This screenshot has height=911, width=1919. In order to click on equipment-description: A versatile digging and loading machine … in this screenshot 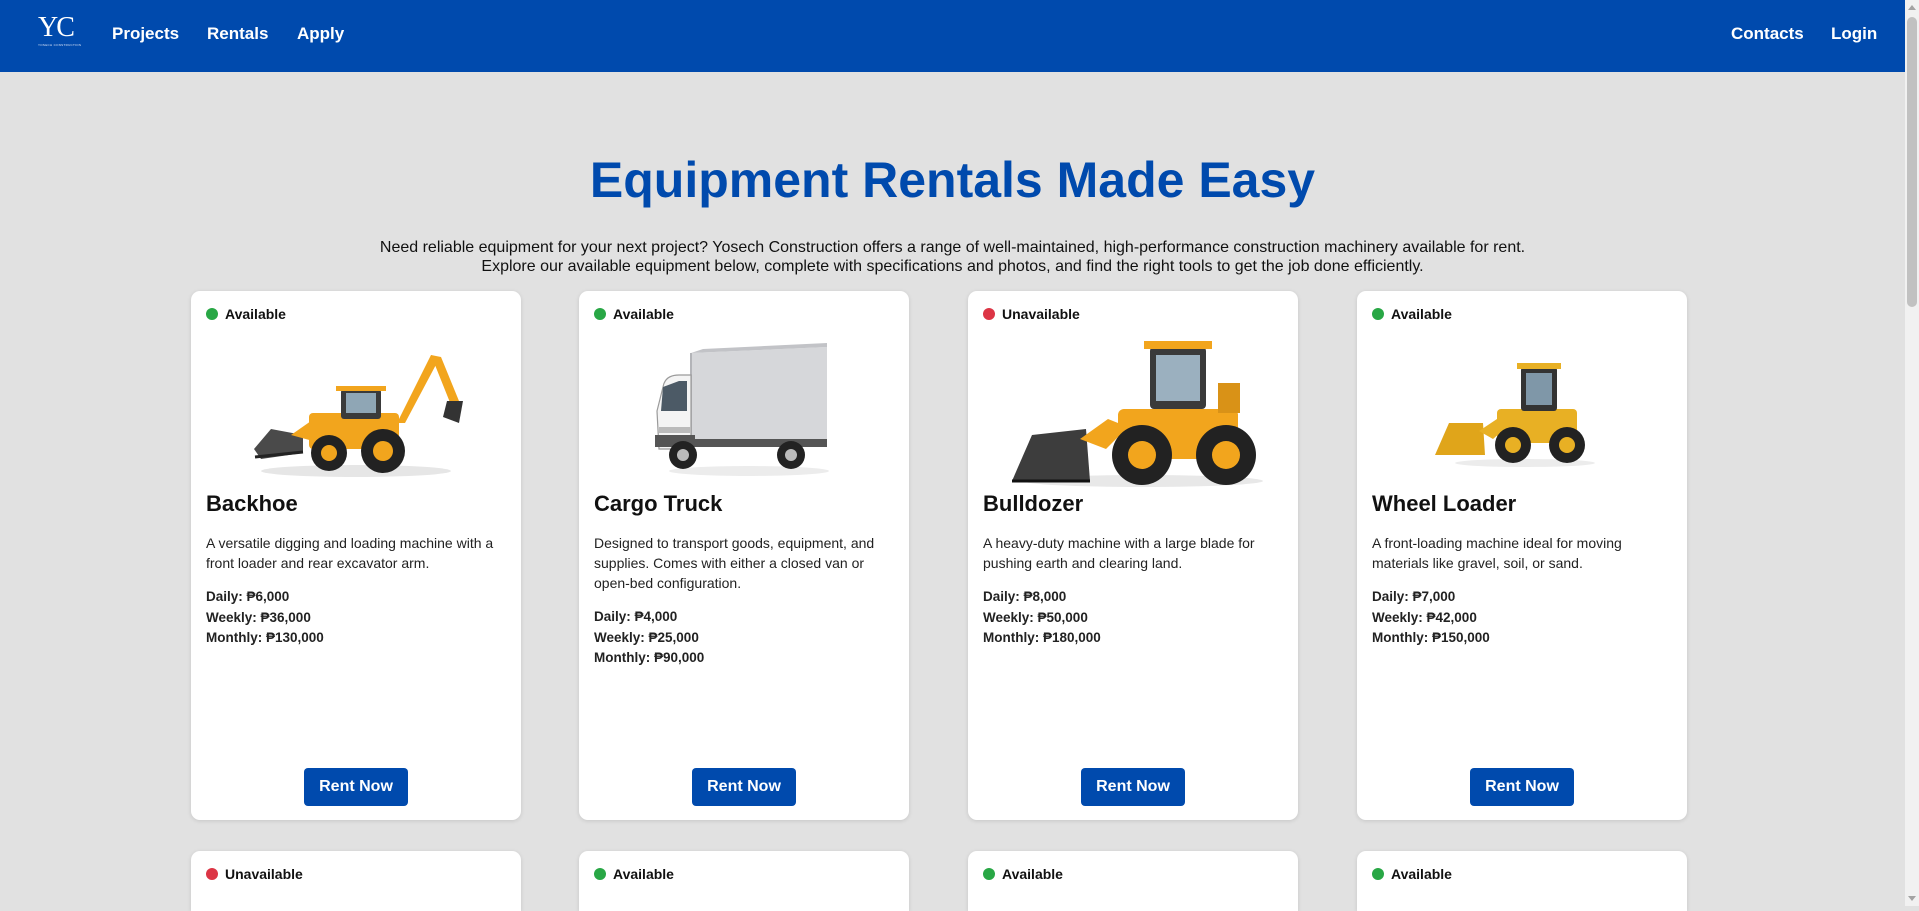, I will do `click(350, 553)`.